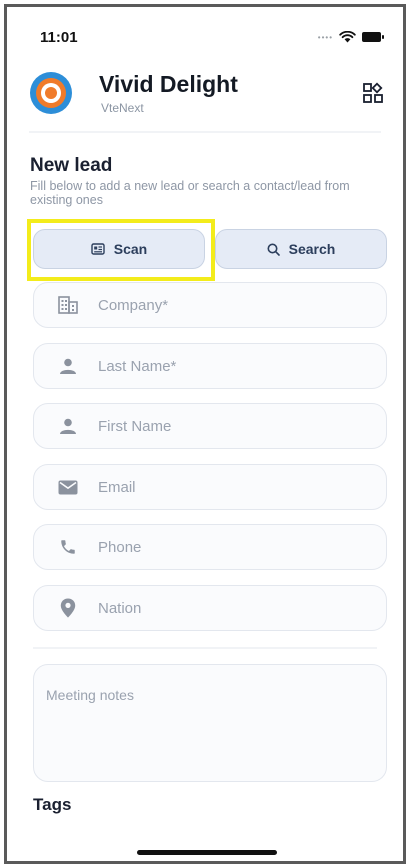  What do you see at coordinates (71, 165) in the screenshot?
I see `section-title: New lead` at bounding box center [71, 165].